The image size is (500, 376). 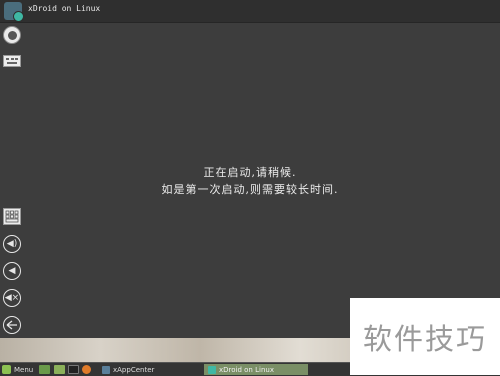 I want to click on task-label: xDroid on Linux, so click(x=246, y=369).